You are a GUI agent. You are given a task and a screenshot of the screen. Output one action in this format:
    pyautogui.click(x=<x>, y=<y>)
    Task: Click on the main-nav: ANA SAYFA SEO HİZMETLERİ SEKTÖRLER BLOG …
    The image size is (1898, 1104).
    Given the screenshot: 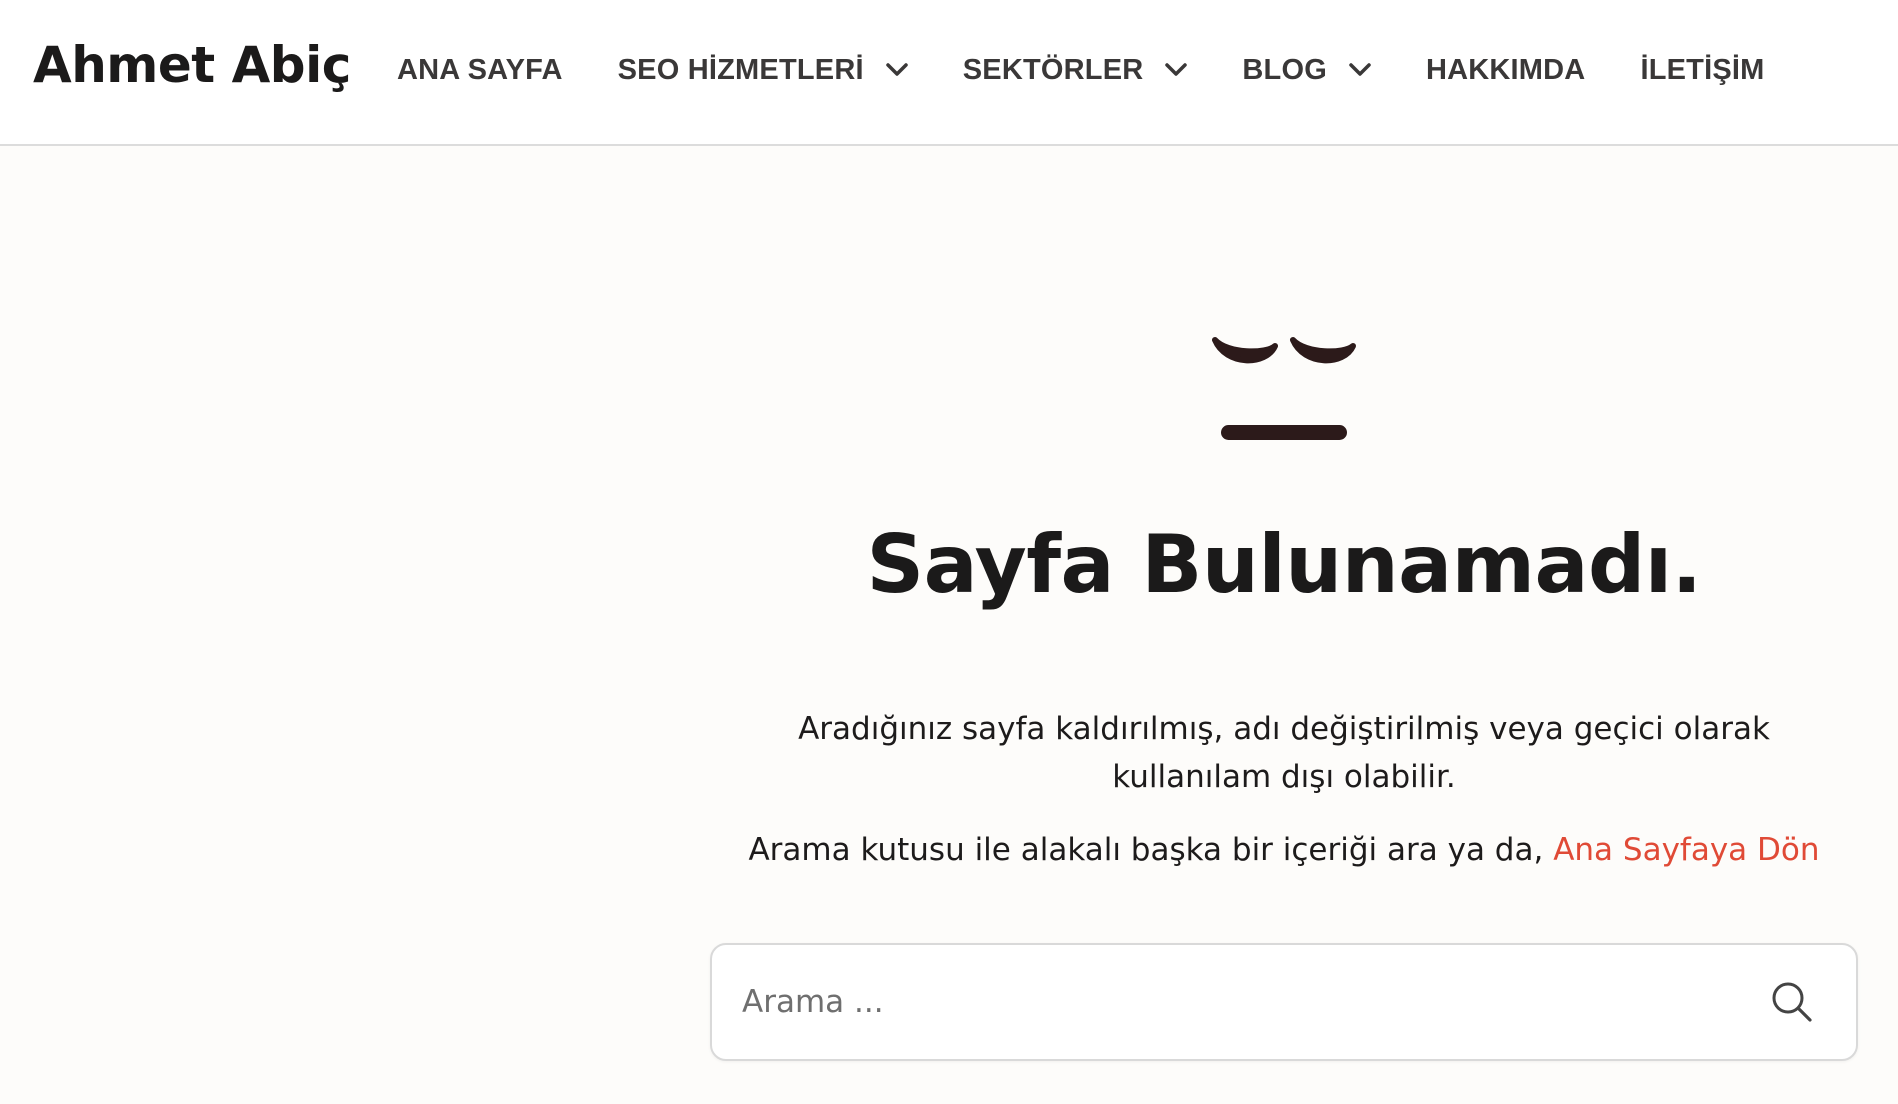 What is the action you would take?
    pyautogui.click(x=1081, y=70)
    